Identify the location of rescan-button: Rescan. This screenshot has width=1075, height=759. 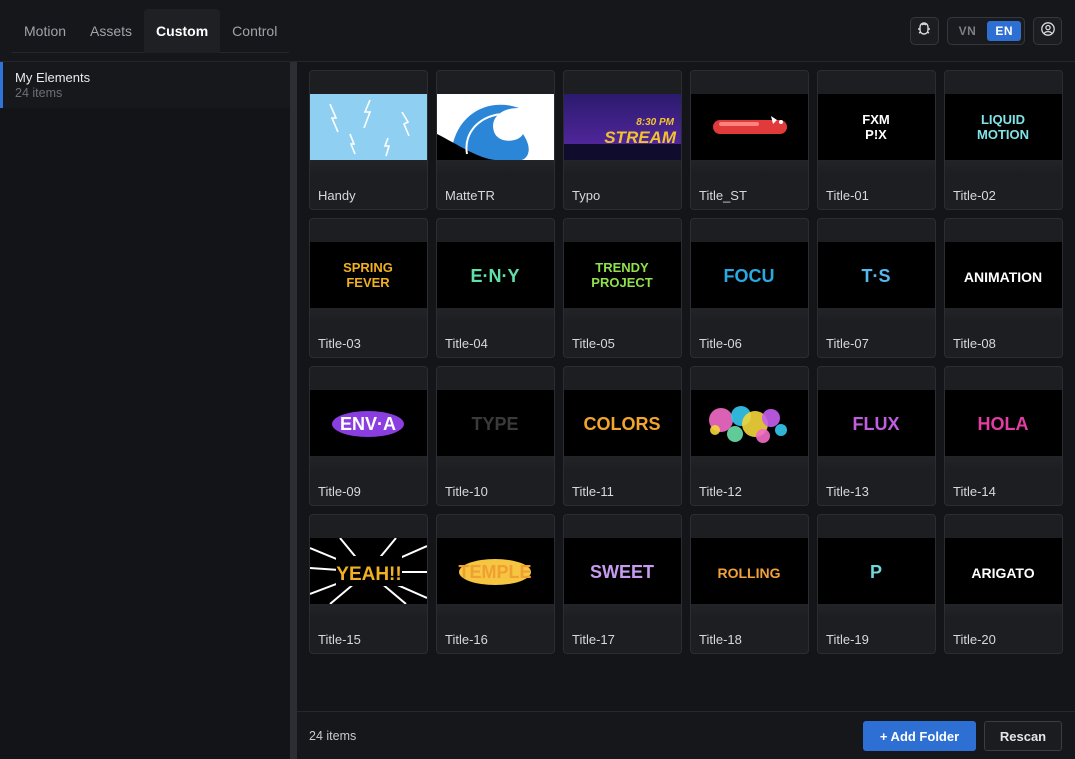
(1023, 736).